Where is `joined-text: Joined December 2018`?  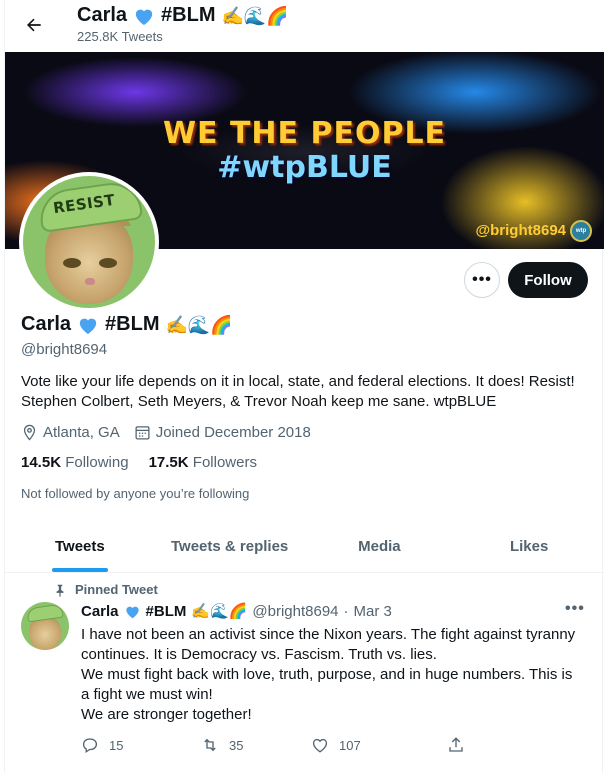
joined-text: Joined December 2018 is located at coordinates (233, 432).